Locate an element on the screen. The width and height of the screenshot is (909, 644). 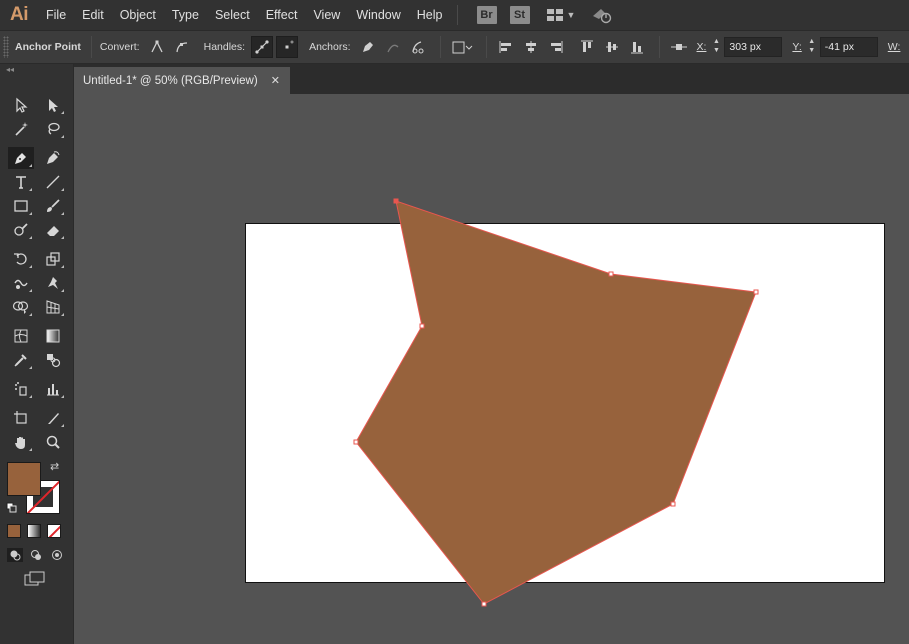
gradient-mode-icon is located at coordinates (34, 531).